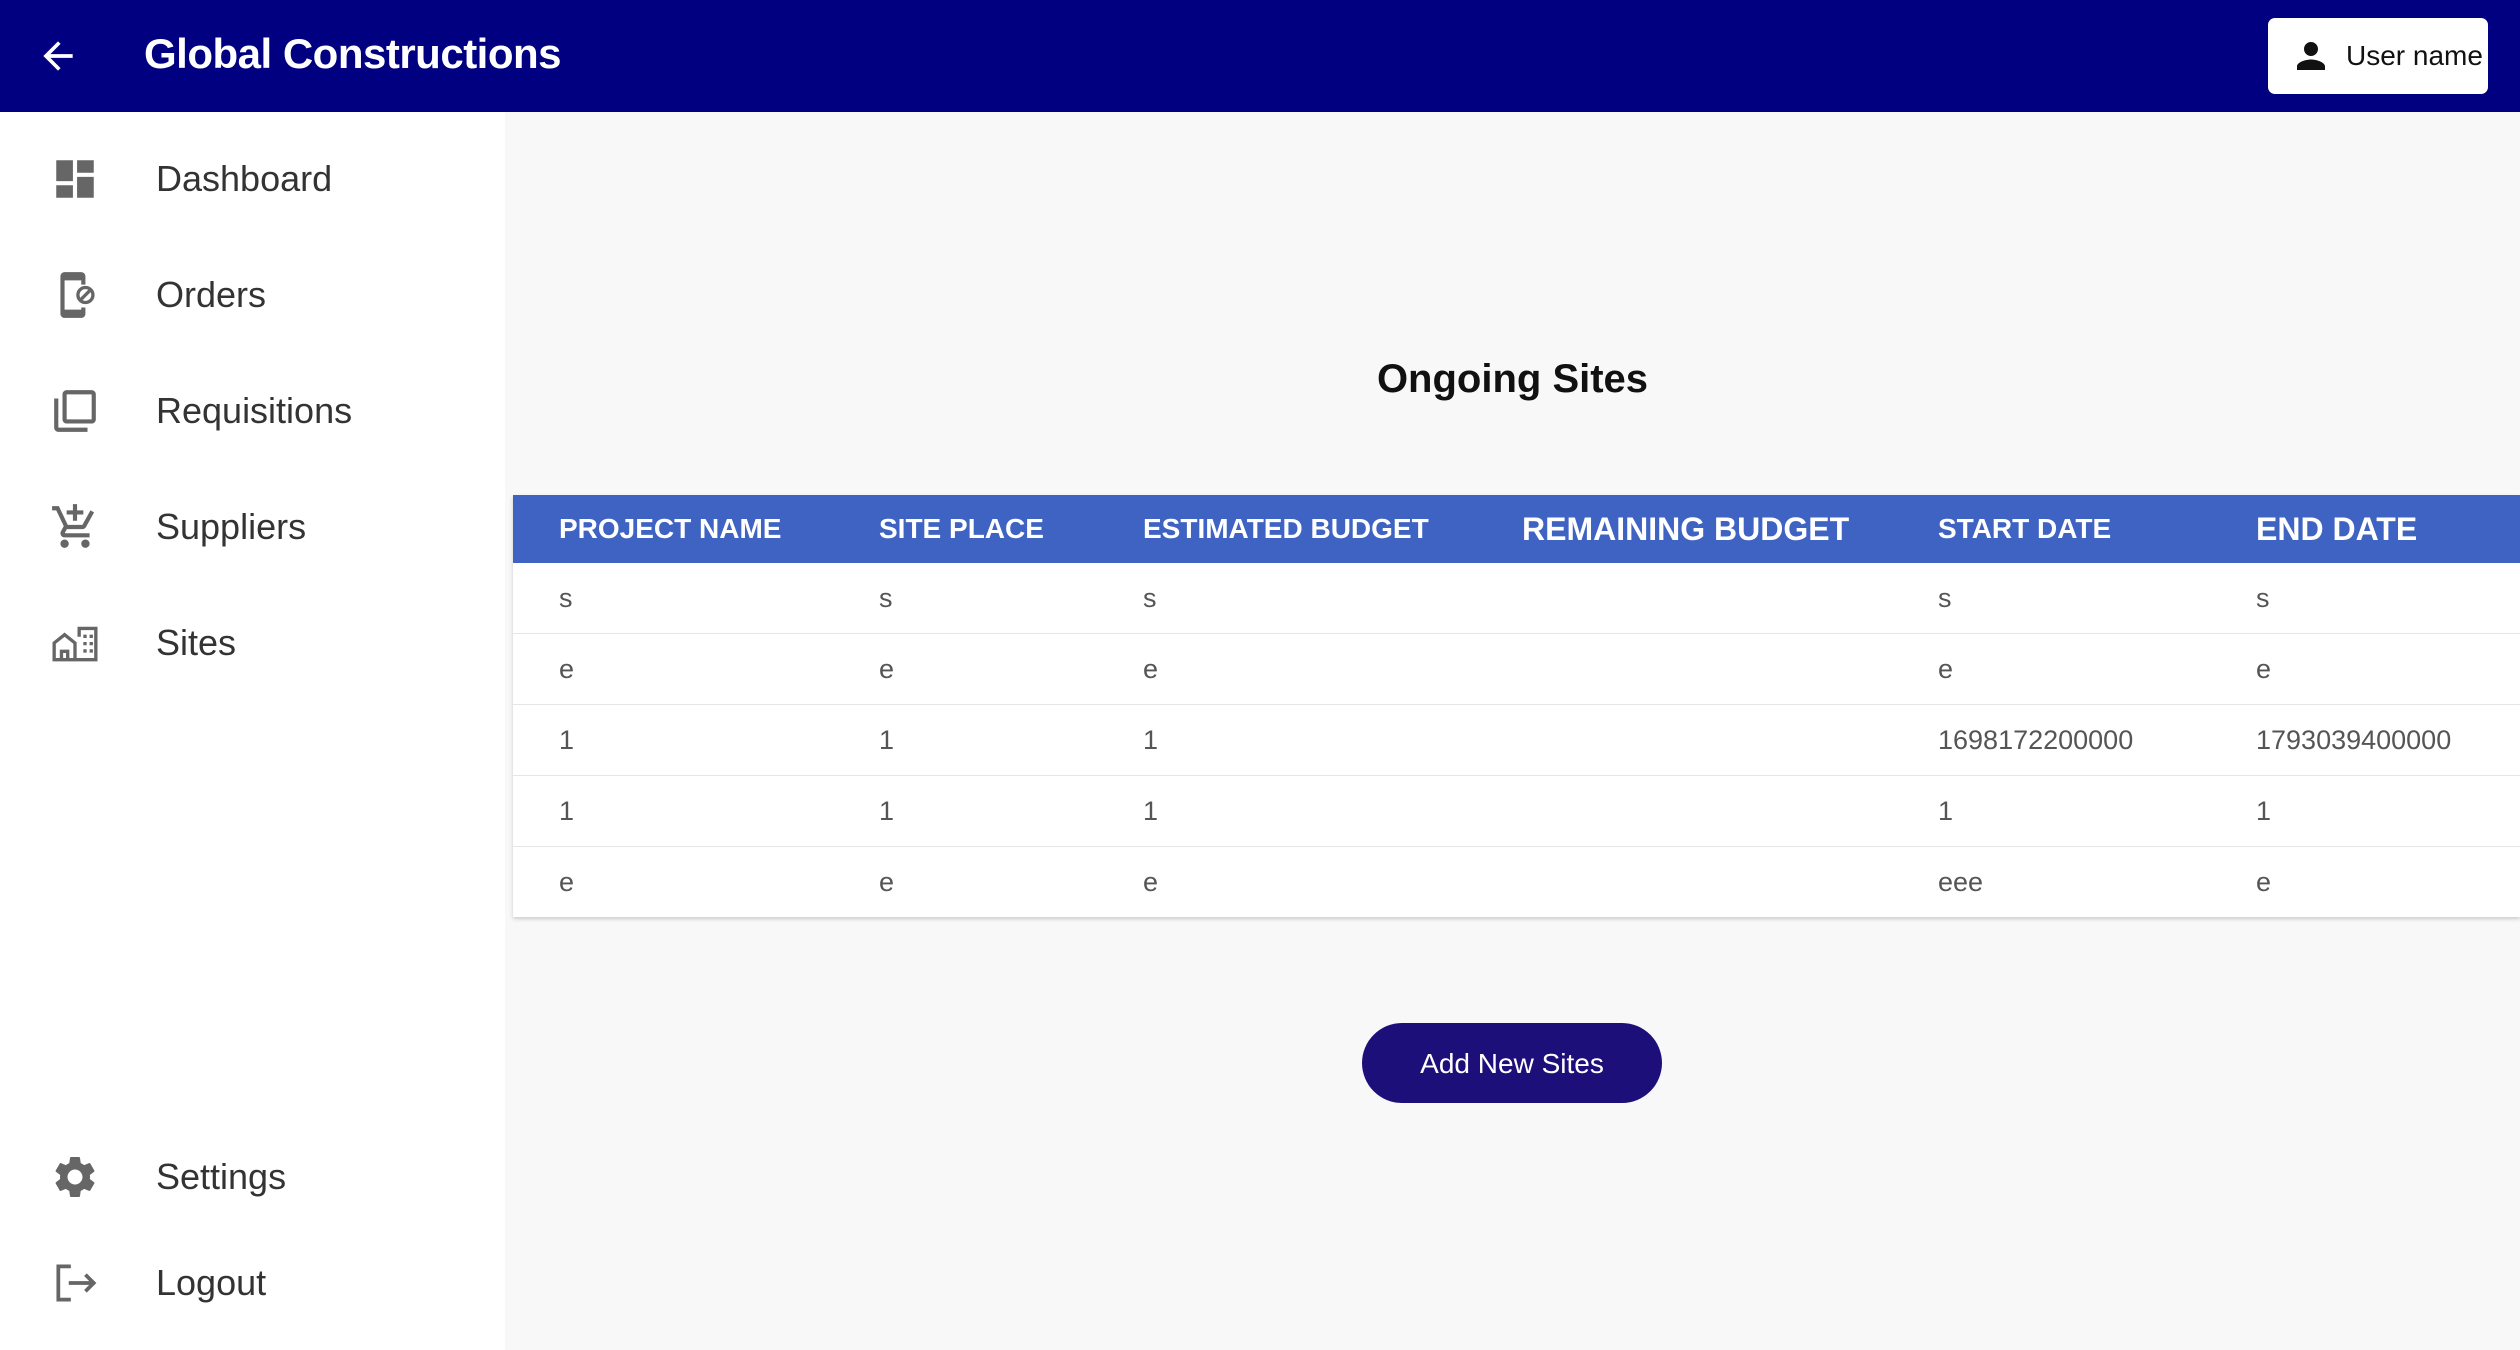 The height and width of the screenshot is (1350, 2520). I want to click on cell-start-date: 1698172200000, so click(2036, 740).